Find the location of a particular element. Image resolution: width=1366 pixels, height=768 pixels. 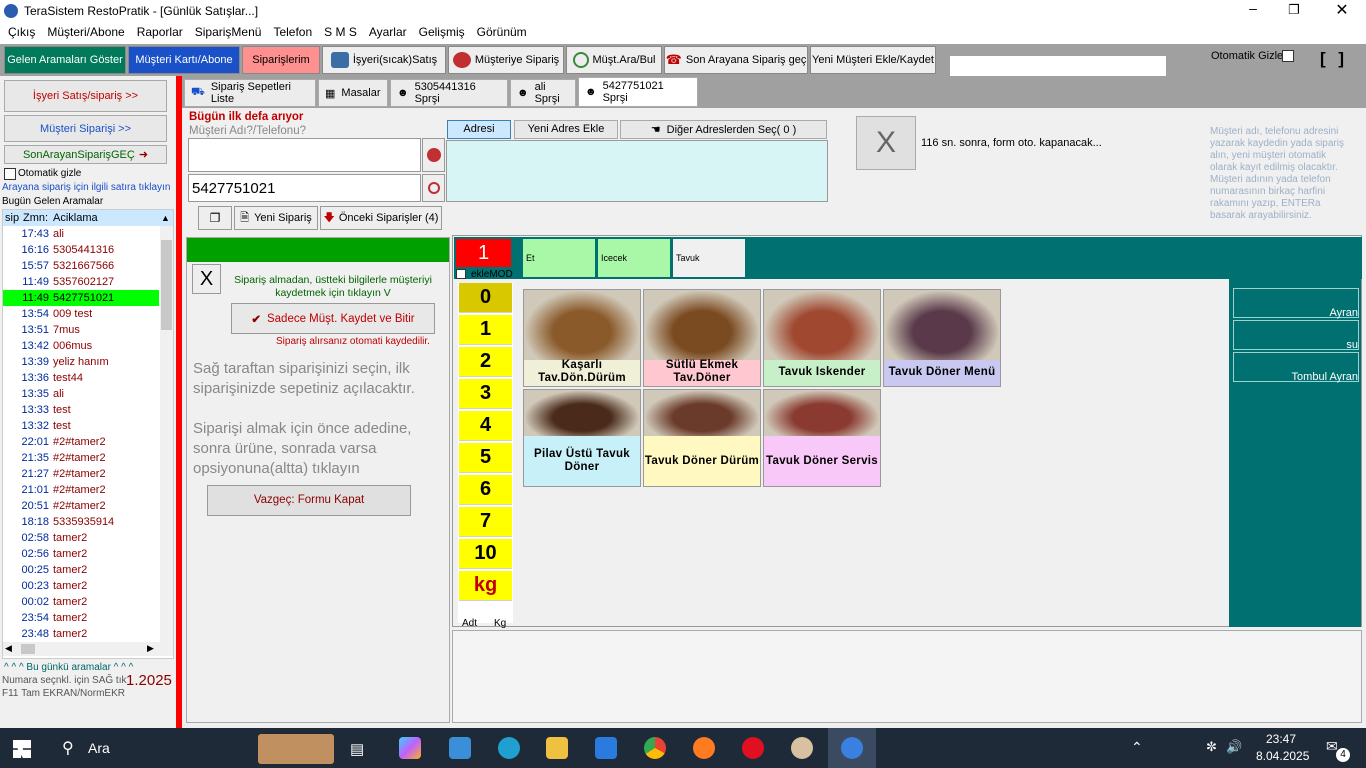

yeni-siparis-button: 🗎 Yeni Sipariş is located at coordinates (276, 218).